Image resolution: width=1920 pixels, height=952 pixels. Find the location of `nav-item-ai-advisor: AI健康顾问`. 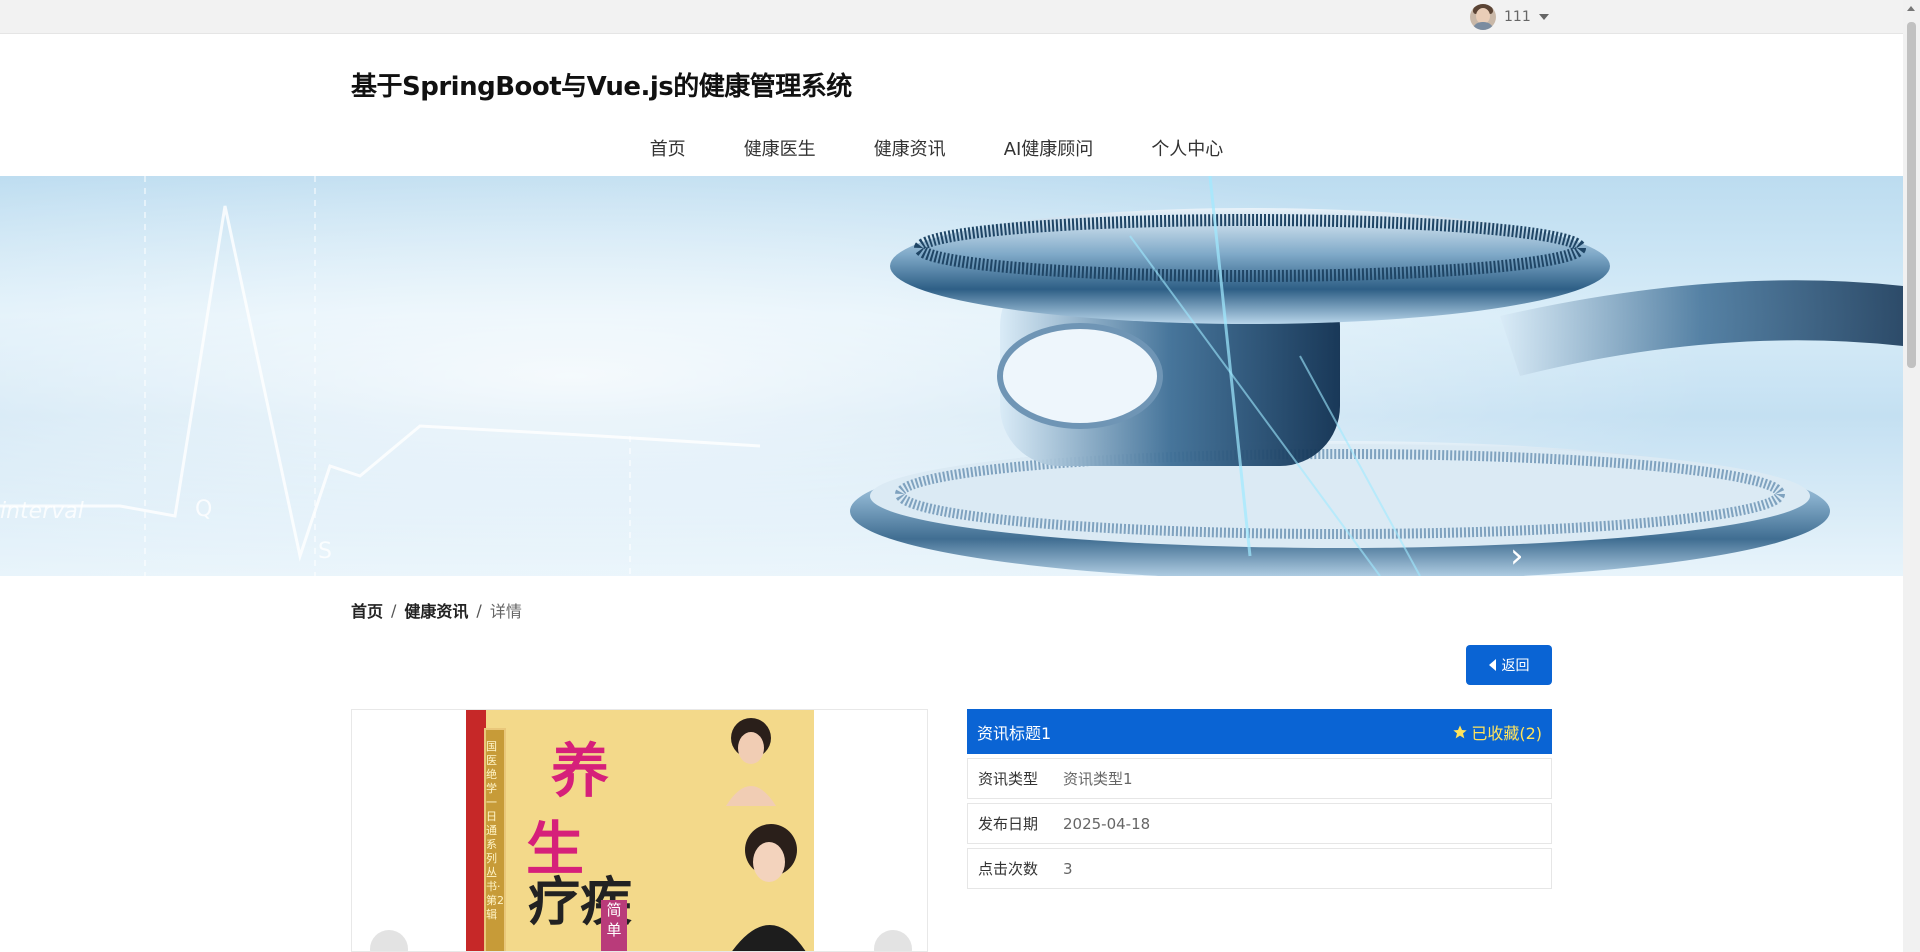

nav-item-ai-advisor: AI健康顾问 is located at coordinates (1049, 150).